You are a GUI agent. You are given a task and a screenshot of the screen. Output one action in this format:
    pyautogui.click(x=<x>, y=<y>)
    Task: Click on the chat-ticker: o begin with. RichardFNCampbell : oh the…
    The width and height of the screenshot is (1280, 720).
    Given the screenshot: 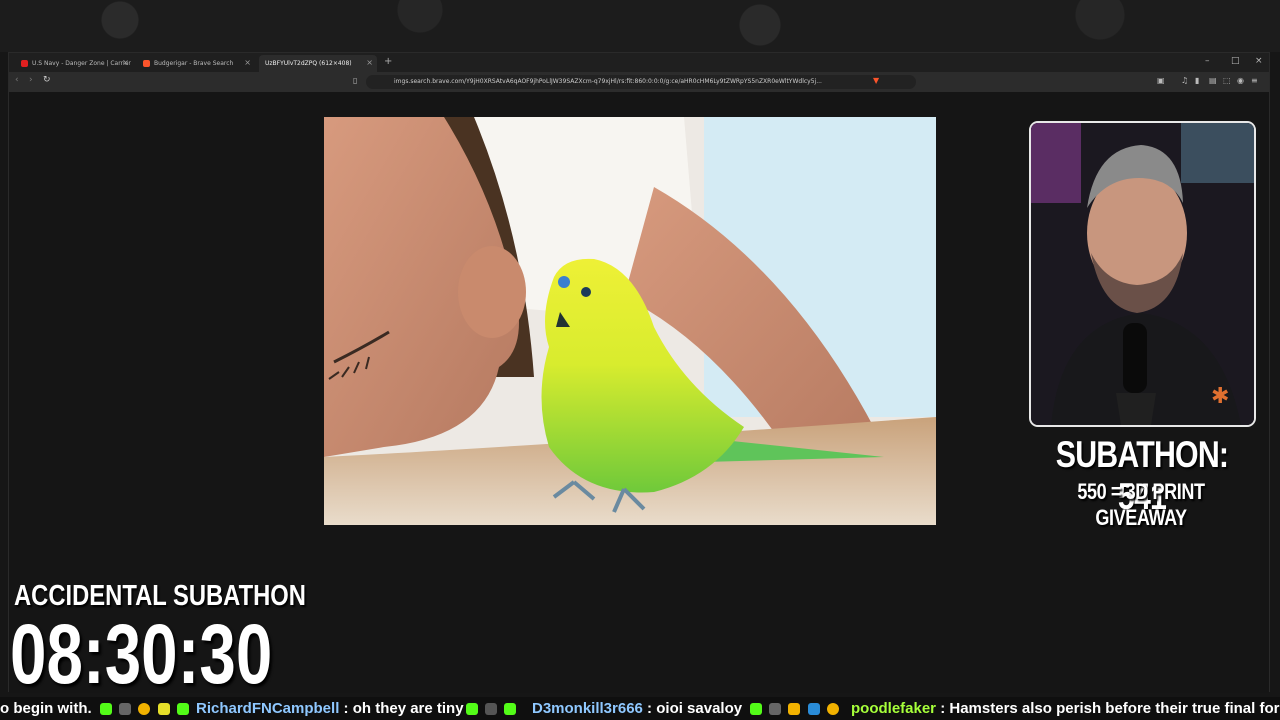 What is the action you would take?
    pyautogui.click(x=640, y=708)
    